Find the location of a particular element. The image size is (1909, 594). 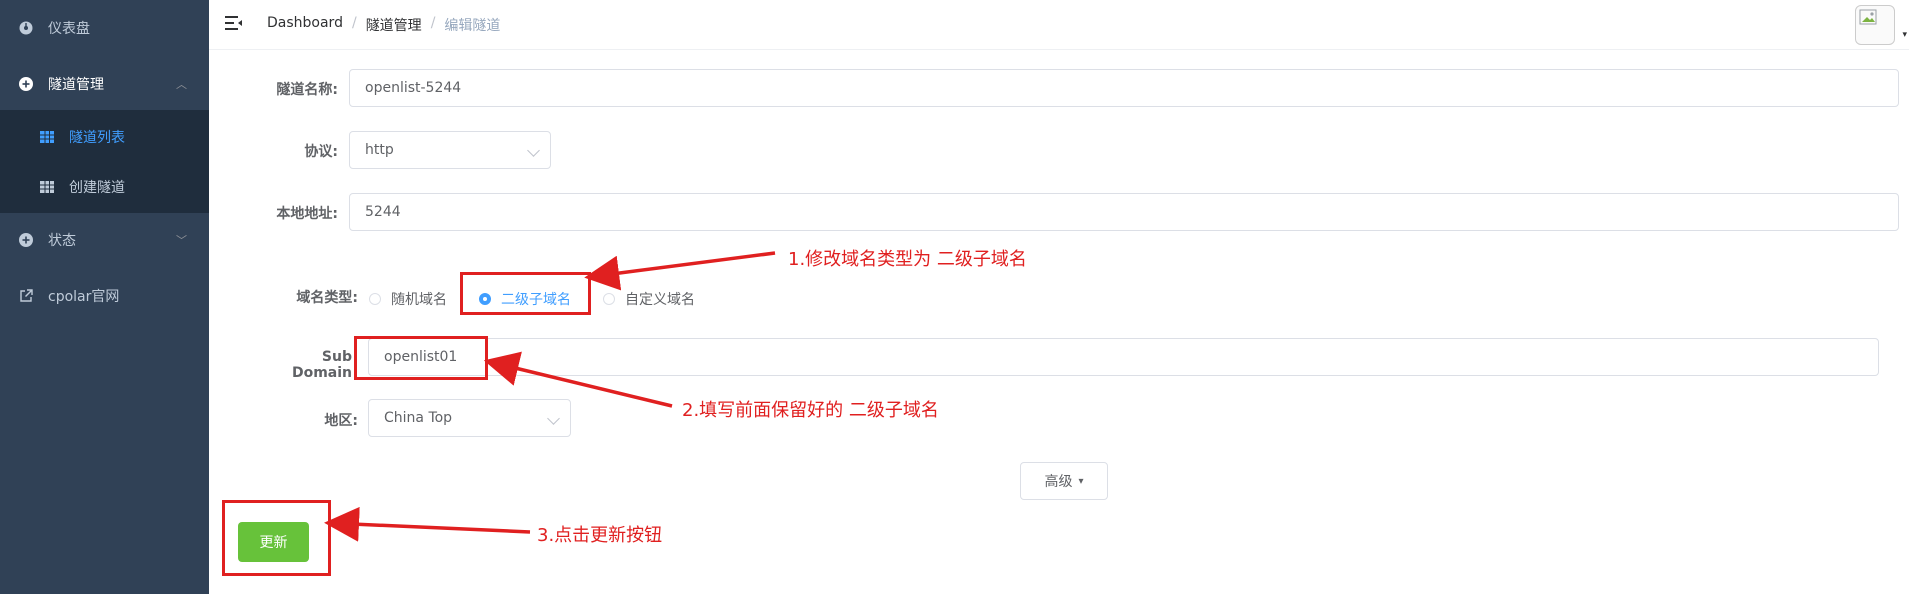

sidebar: 仪表盘 隧道管理 ︿ 隧道列表 创建隧道 状态 ﹀ cpolar官网 is located at coordinates (104, 297).